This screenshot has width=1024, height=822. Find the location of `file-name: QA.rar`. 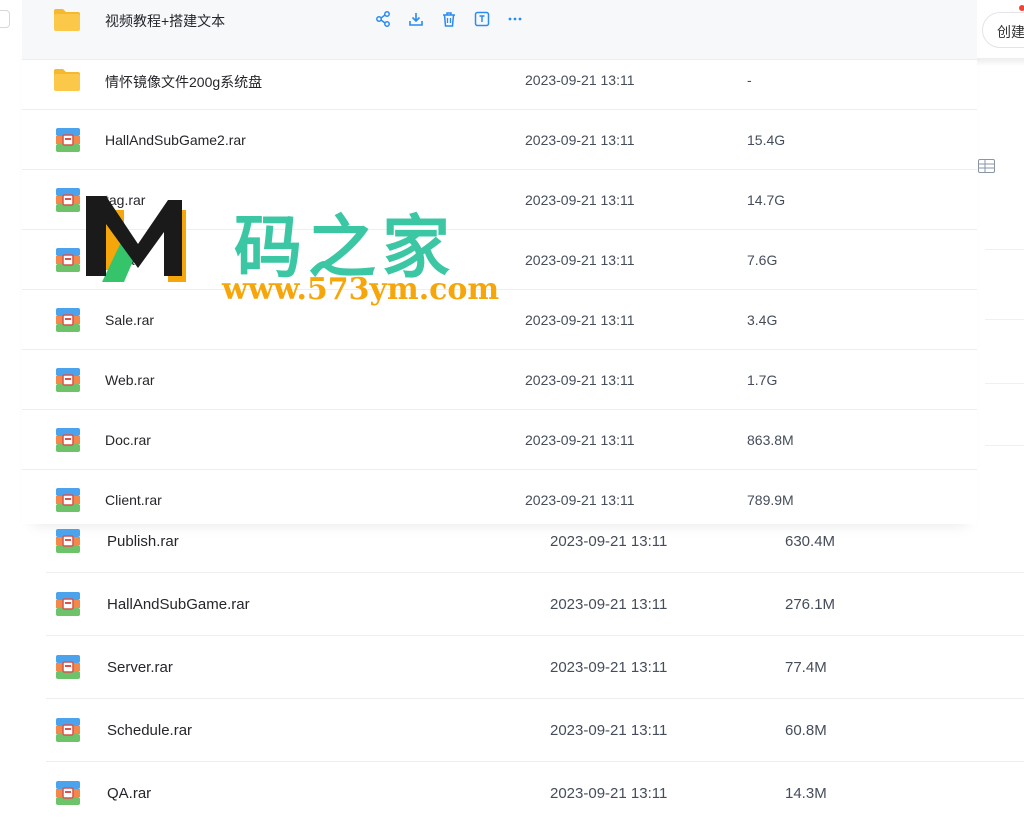

file-name: QA.rar is located at coordinates (129, 793).